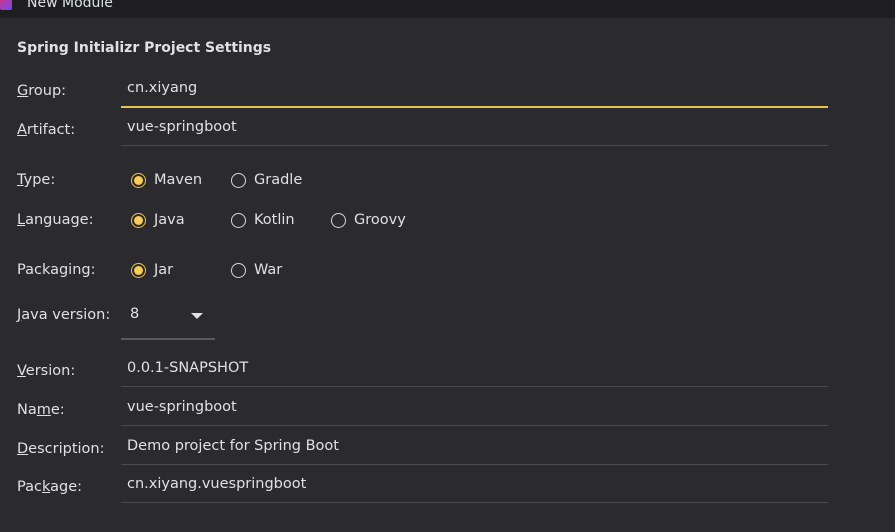 The width and height of the screenshot is (895, 532). What do you see at coordinates (263, 220) in the screenshot?
I see `radio-kotlin: Kotlin` at bounding box center [263, 220].